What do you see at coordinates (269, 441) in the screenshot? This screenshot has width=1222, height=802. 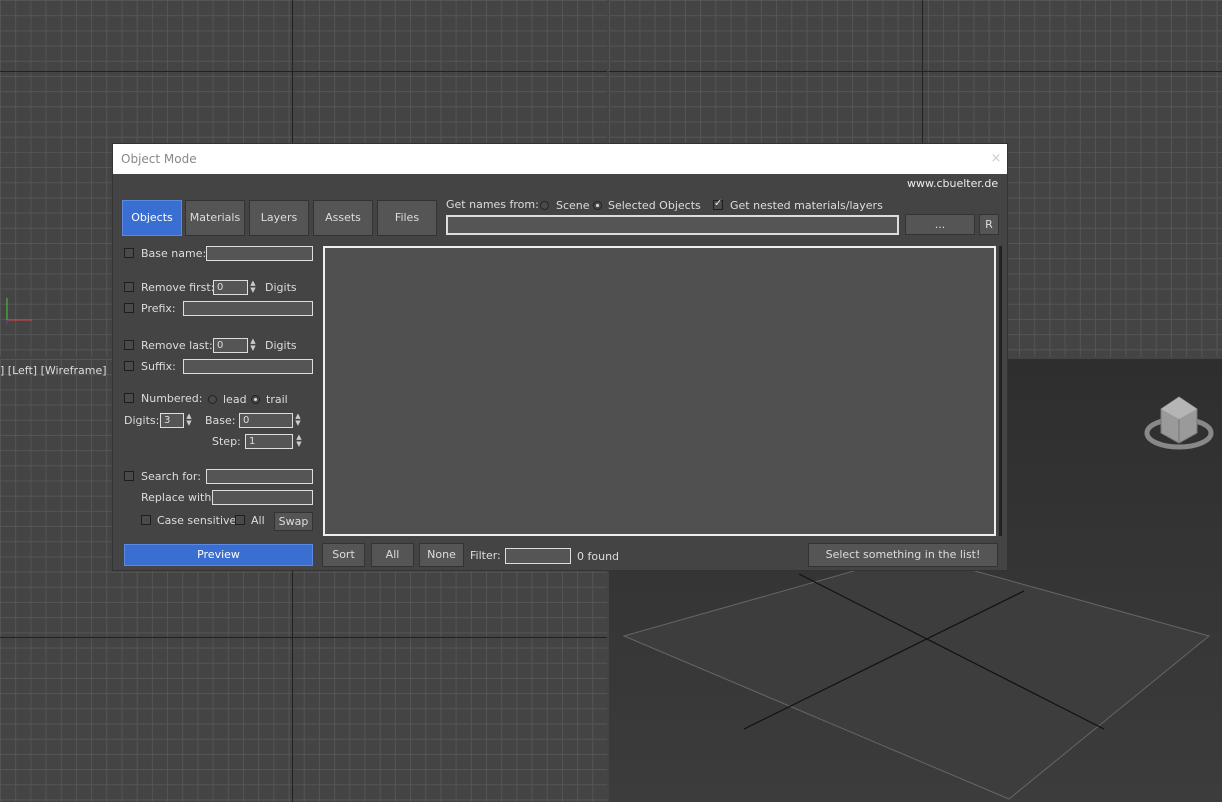 I see `step-input` at bounding box center [269, 441].